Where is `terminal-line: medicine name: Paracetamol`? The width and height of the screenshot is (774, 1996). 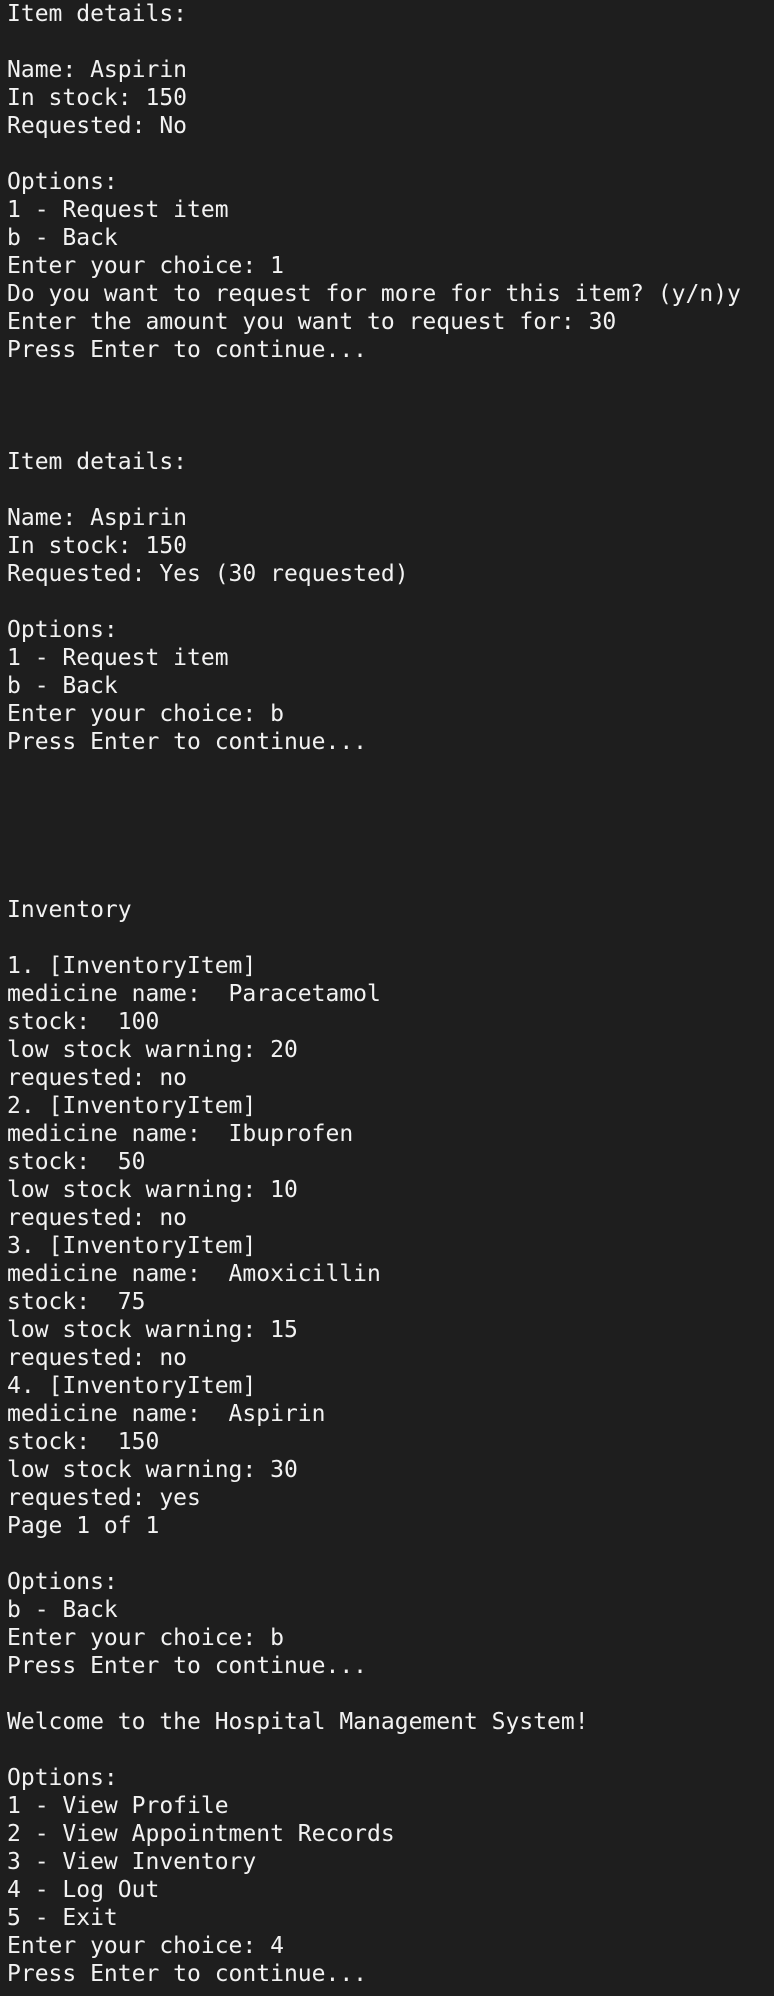 terminal-line: medicine name: Paracetamol is located at coordinates (194, 994).